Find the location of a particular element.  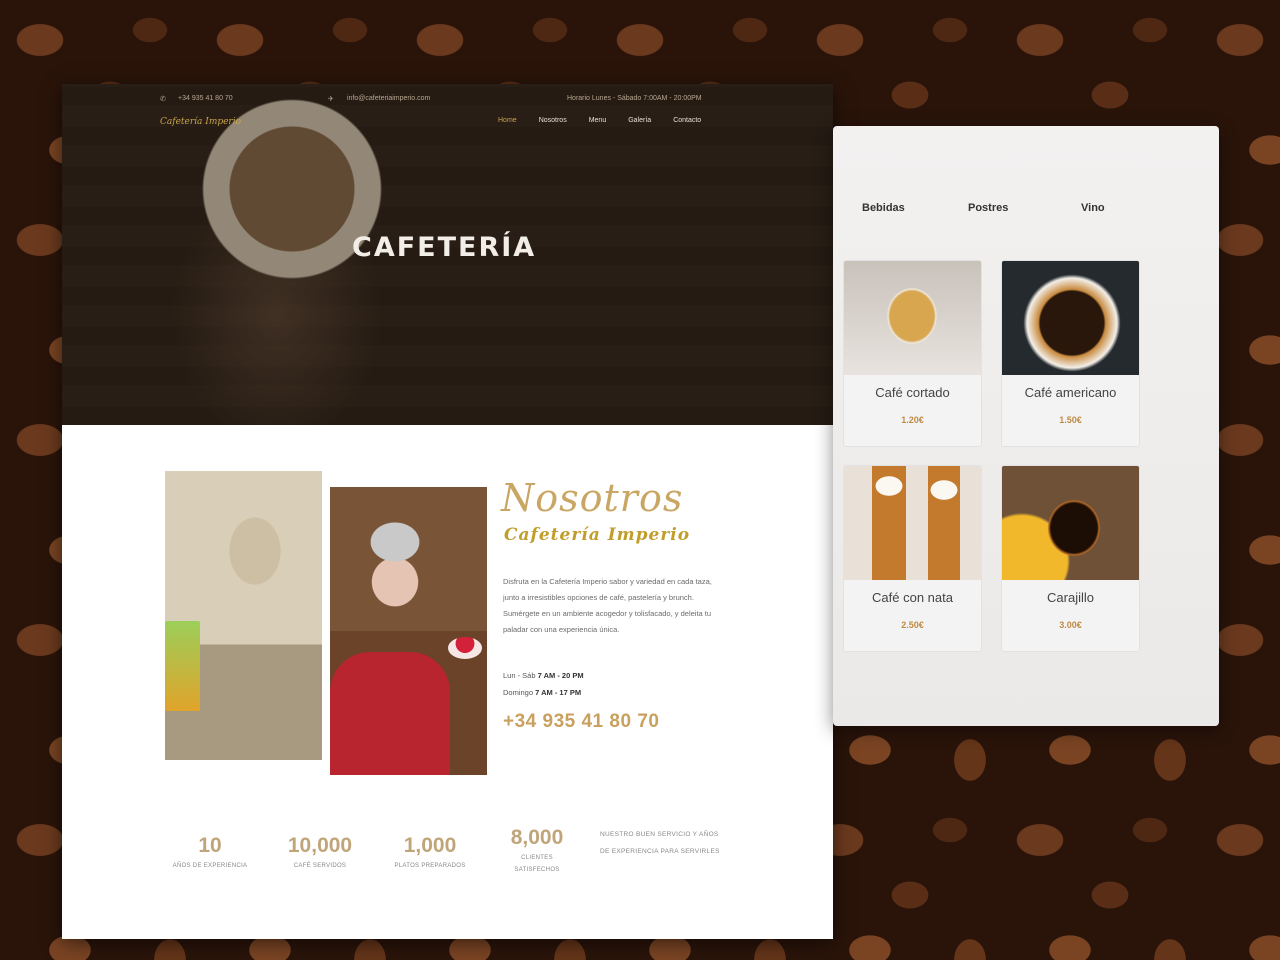

cafe-cortado-image is located at coordinates (912, 318).